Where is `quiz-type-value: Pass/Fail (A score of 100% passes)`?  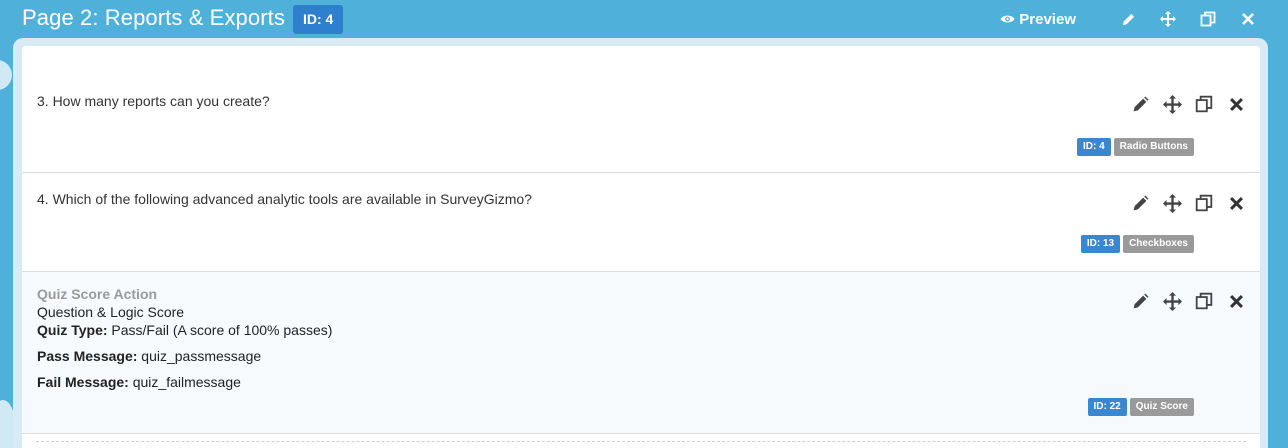
quiz-type-value: Pass/Fail (A score of 100% passes) is located at coordinates (222, 330).